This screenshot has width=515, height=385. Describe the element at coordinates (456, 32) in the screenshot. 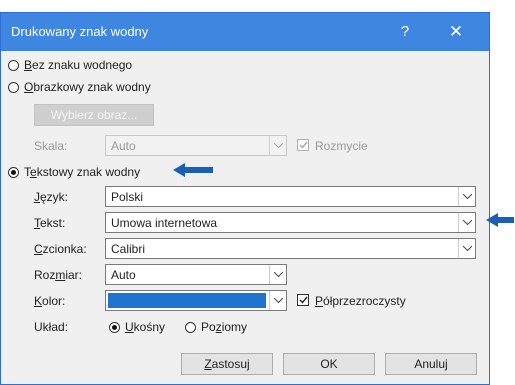

I see `close-button: ✕` at that location.